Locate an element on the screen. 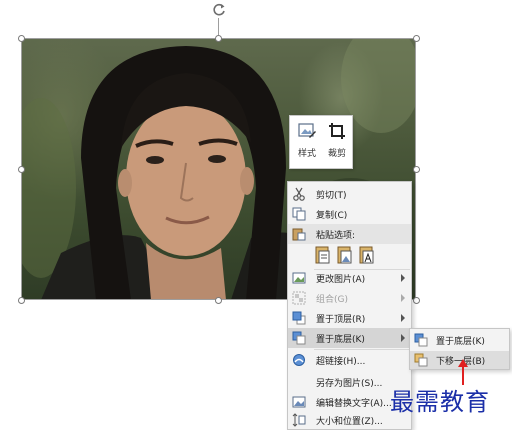 The width and height of the screenshot is (512, 430). change-picture-icon is located at coordinates (299, 278).